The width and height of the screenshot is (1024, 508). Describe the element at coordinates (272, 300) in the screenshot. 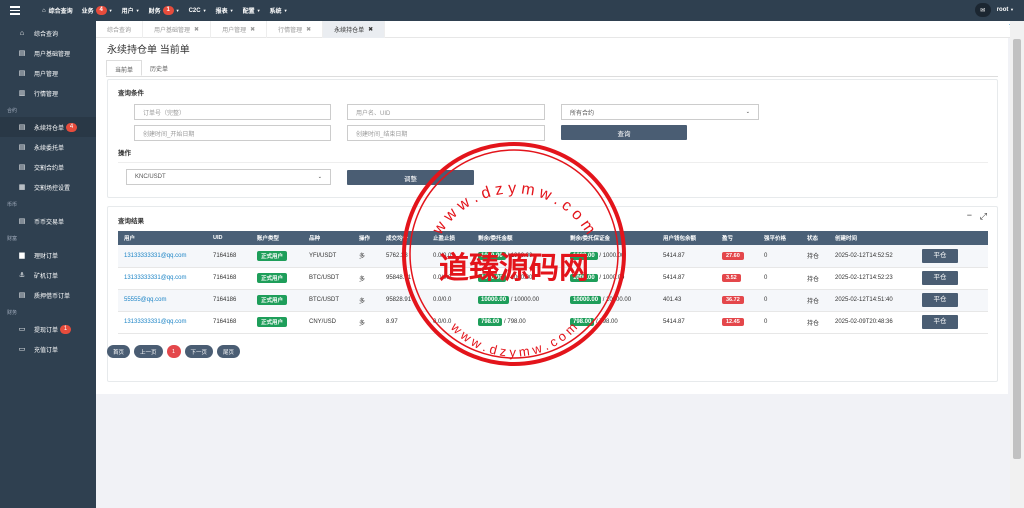

I see `account-type-badge: 正式用户` at that location.